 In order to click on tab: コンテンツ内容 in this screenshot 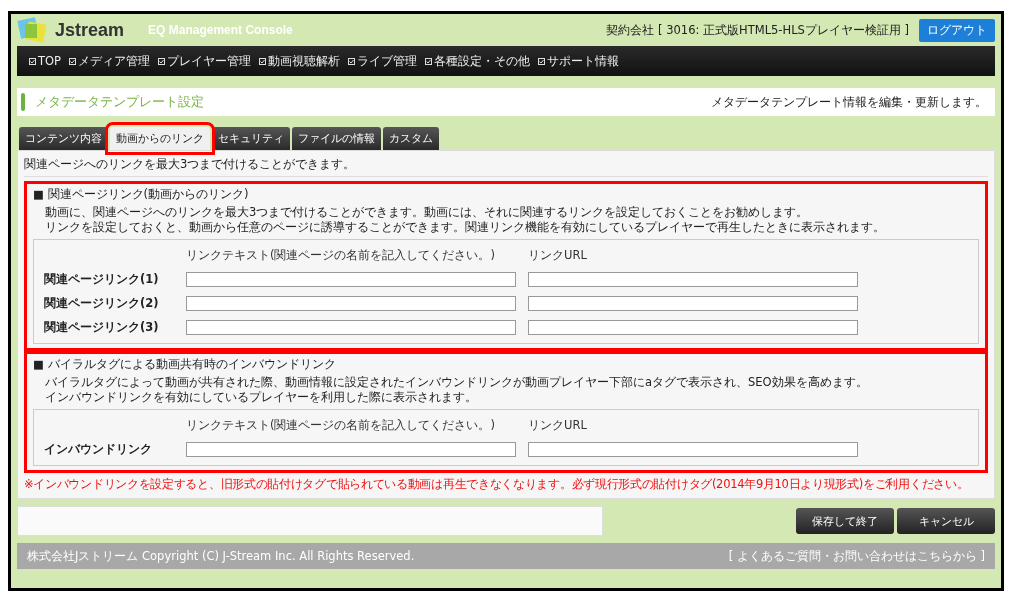, I will do `click(63, 138)`.